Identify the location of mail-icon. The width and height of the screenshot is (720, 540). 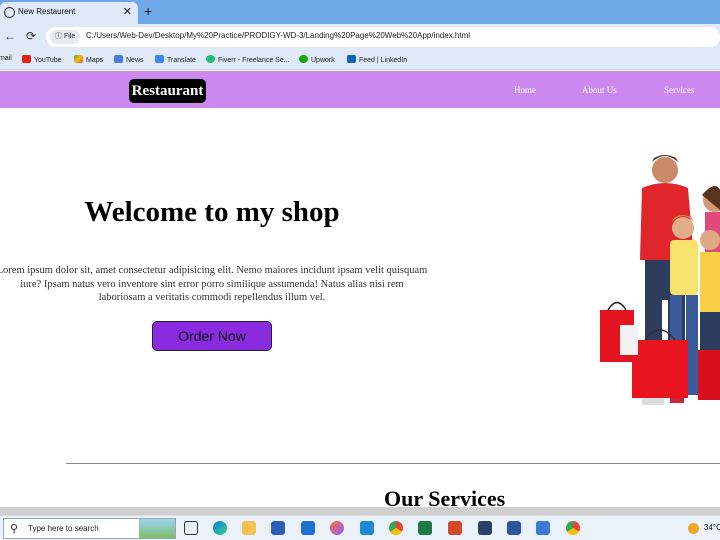
(308, 528).